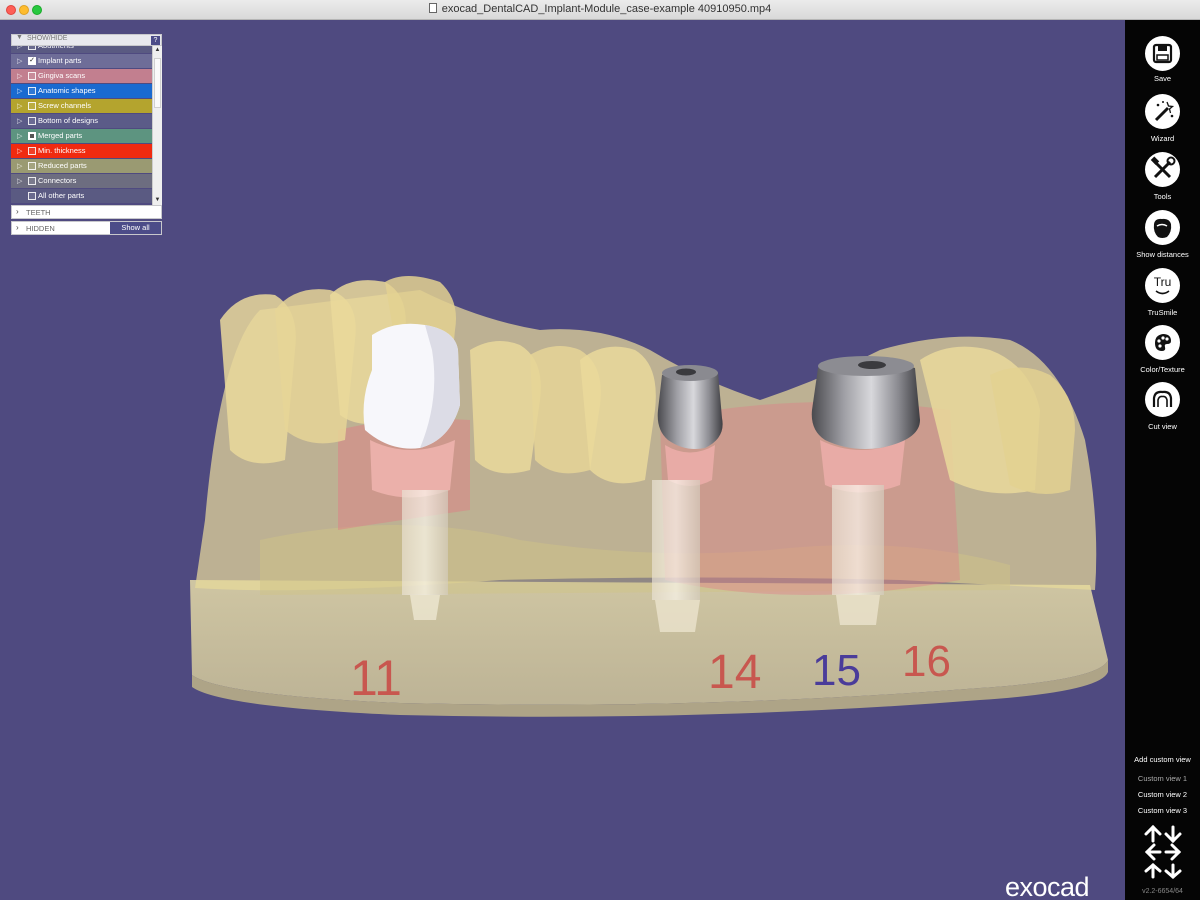 This screenshot has width=1200, height=900. What do you see at coordinates (1162, 196) in the screenshot?
I see `tools-label: Tools` at bounding box center [1162, 196].